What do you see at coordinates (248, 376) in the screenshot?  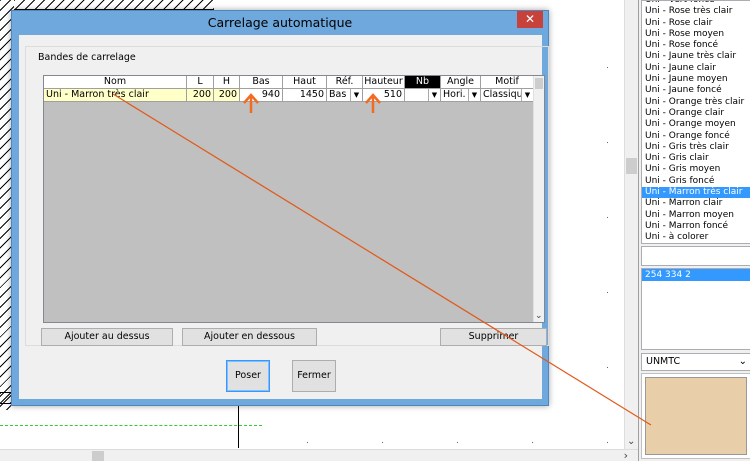 I see `place-button: Poser` at bounding box center [248, 376].